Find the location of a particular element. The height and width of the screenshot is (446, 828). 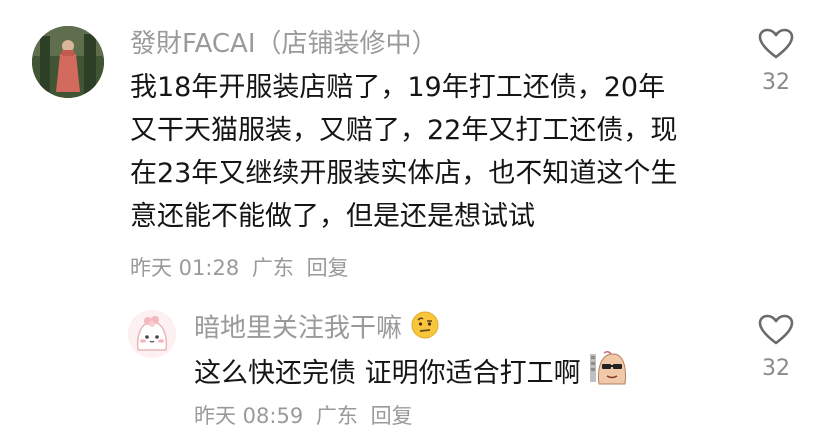

reply-like-count: 32 is located at coordinates (776, 368).